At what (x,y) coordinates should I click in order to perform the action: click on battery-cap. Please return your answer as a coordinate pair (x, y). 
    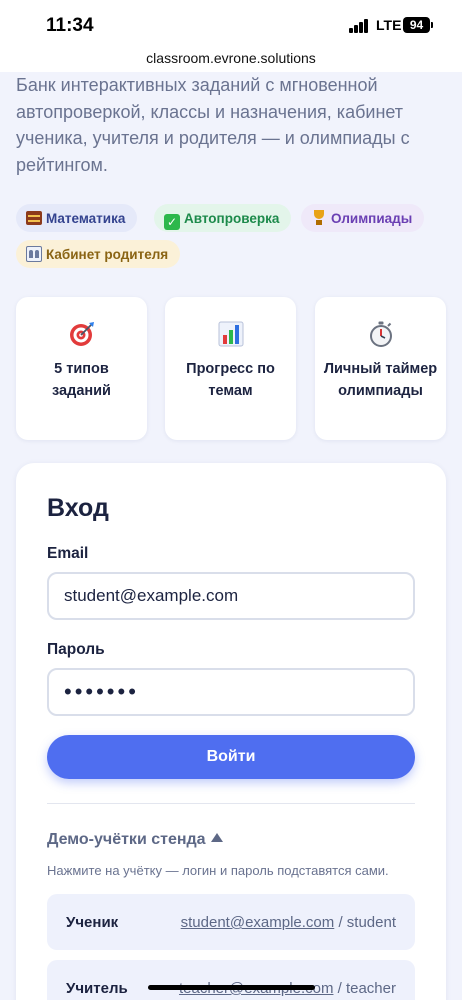
    Looking at the image, I should click on (432, 25).